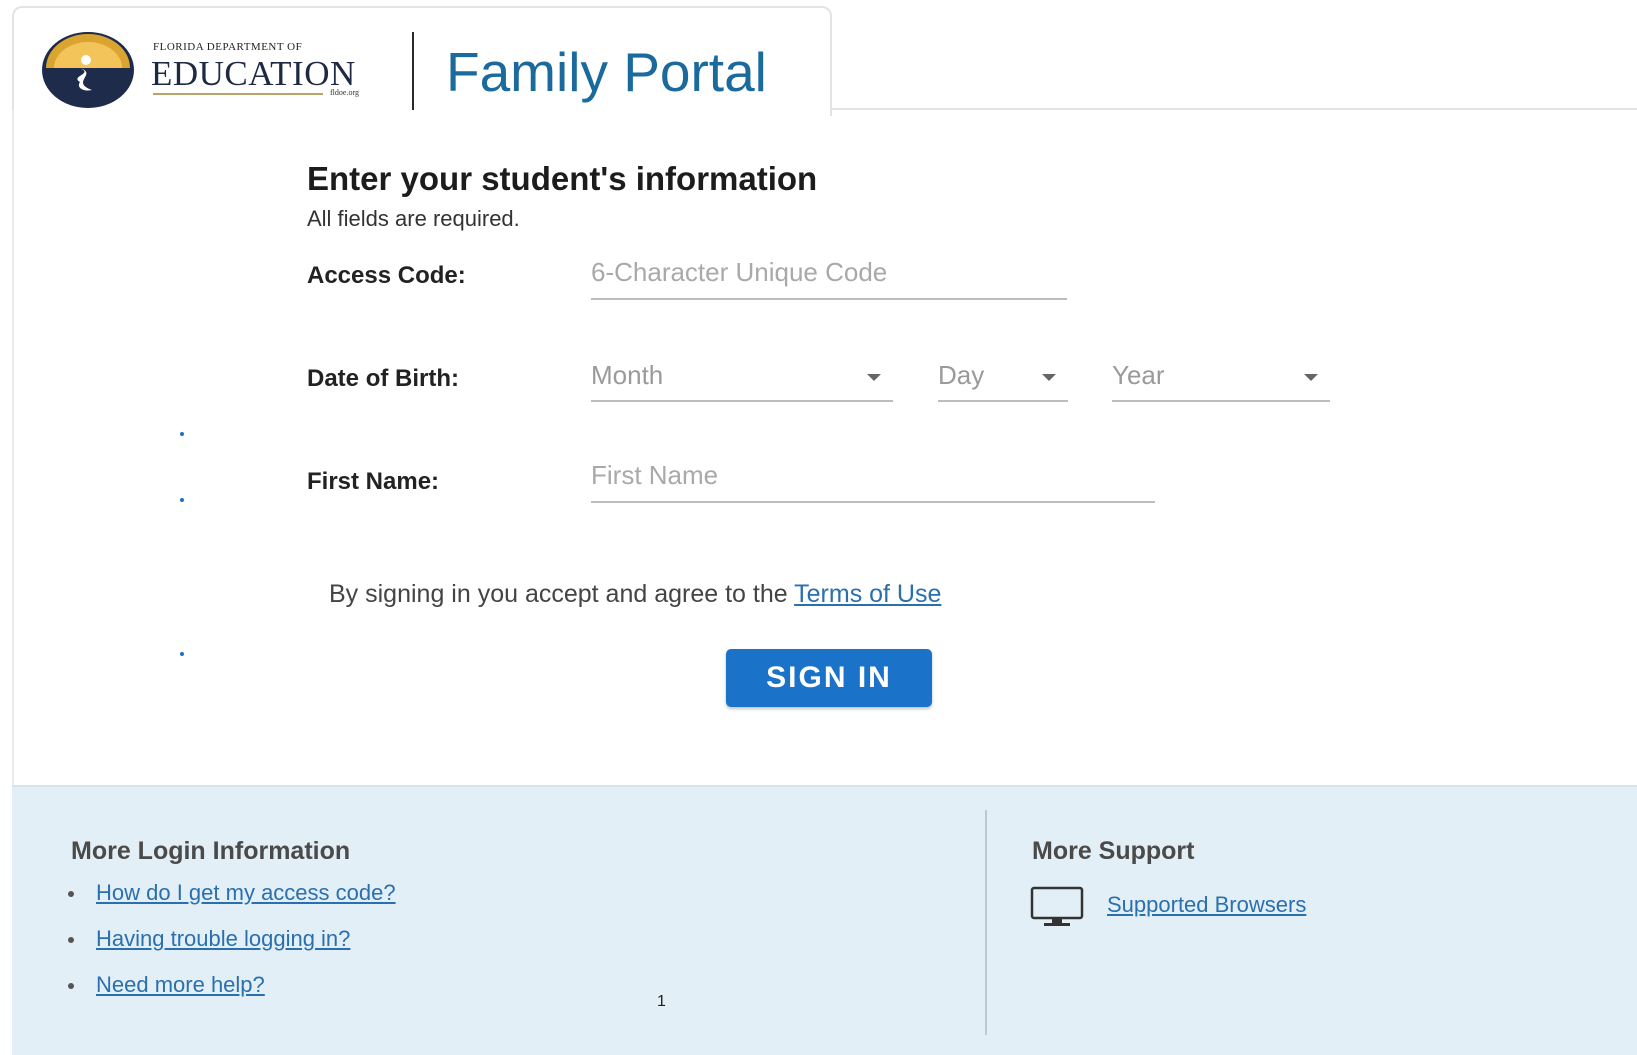  Describe the element at coordinates (1003, 379) in the screenshot. I see `day-select: Day` at that location.